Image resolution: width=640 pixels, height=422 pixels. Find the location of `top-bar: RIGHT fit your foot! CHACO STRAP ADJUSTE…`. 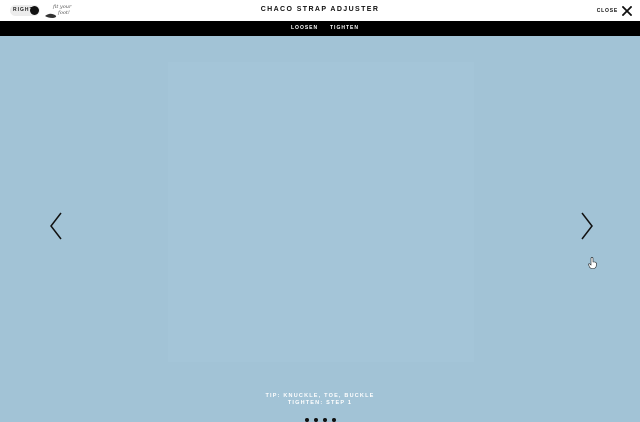

top-bar: RIGHT fit your foot! CHACO STRAP ADJUSTE… is located at coordinates (320, 10).